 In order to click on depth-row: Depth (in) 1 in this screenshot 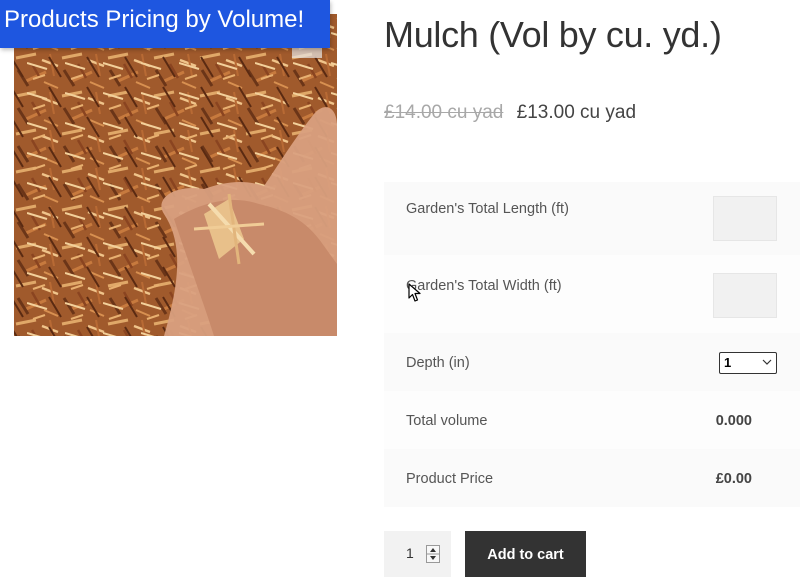, I will do `click(592, 362)`.